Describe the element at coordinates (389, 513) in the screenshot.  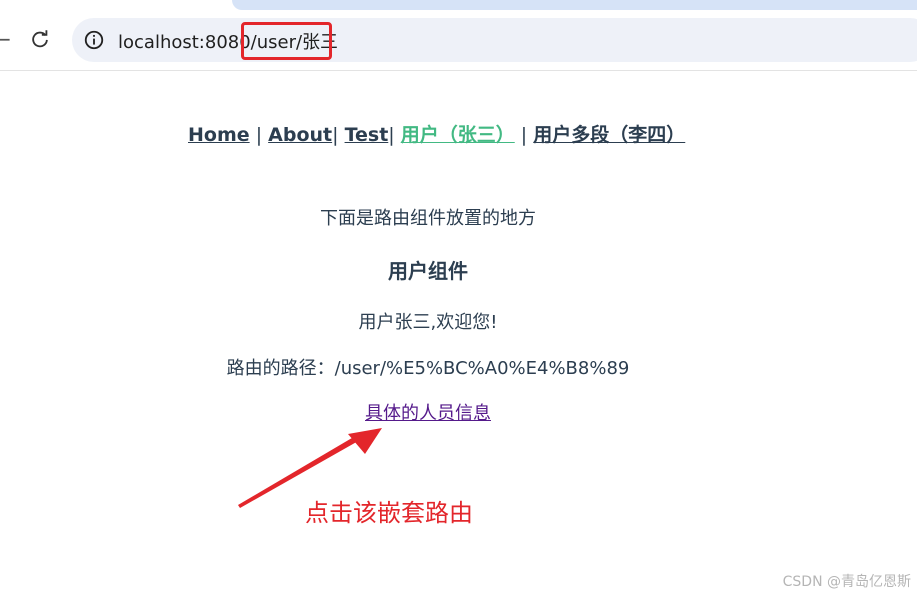
I see `annotation-text: 点击该嵌套路由` at that location.